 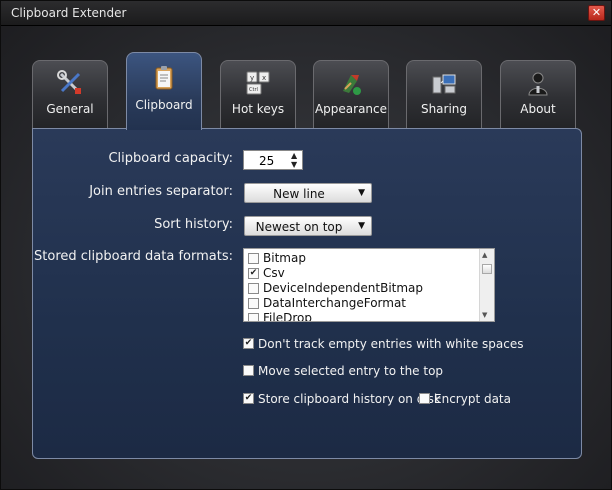 I want to click on sort-dropdown: Newest on top ▼, so click(x=308, y=226).